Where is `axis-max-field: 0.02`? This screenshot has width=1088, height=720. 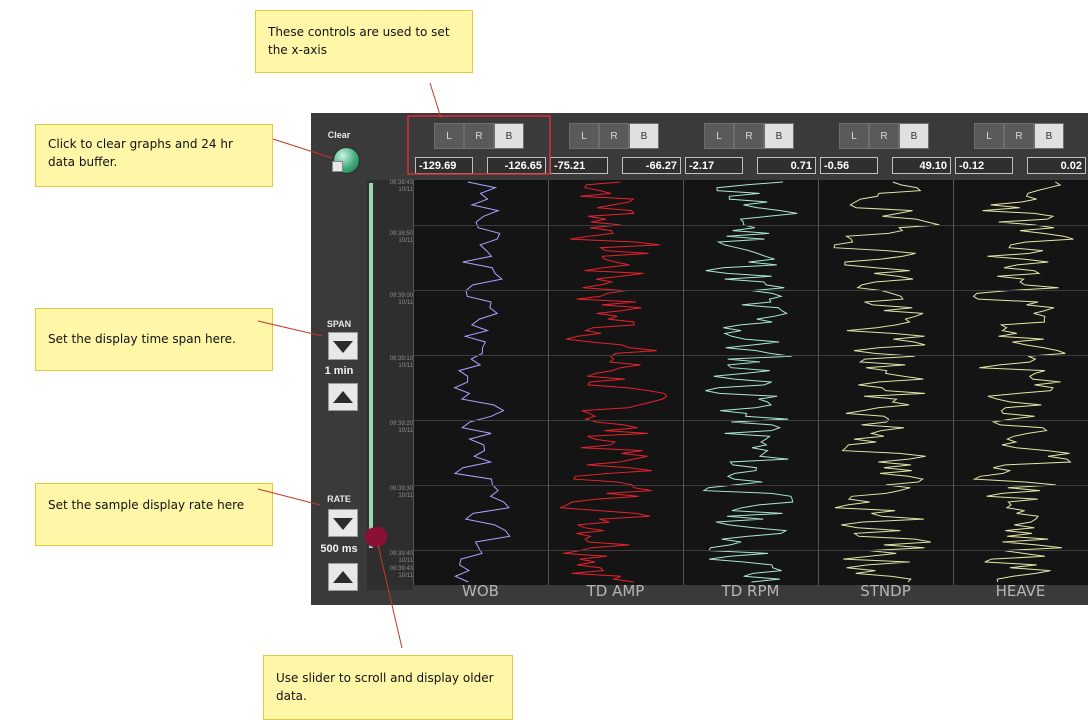 axis-max-field: 0.02 is located at coordinates (1056, 165).